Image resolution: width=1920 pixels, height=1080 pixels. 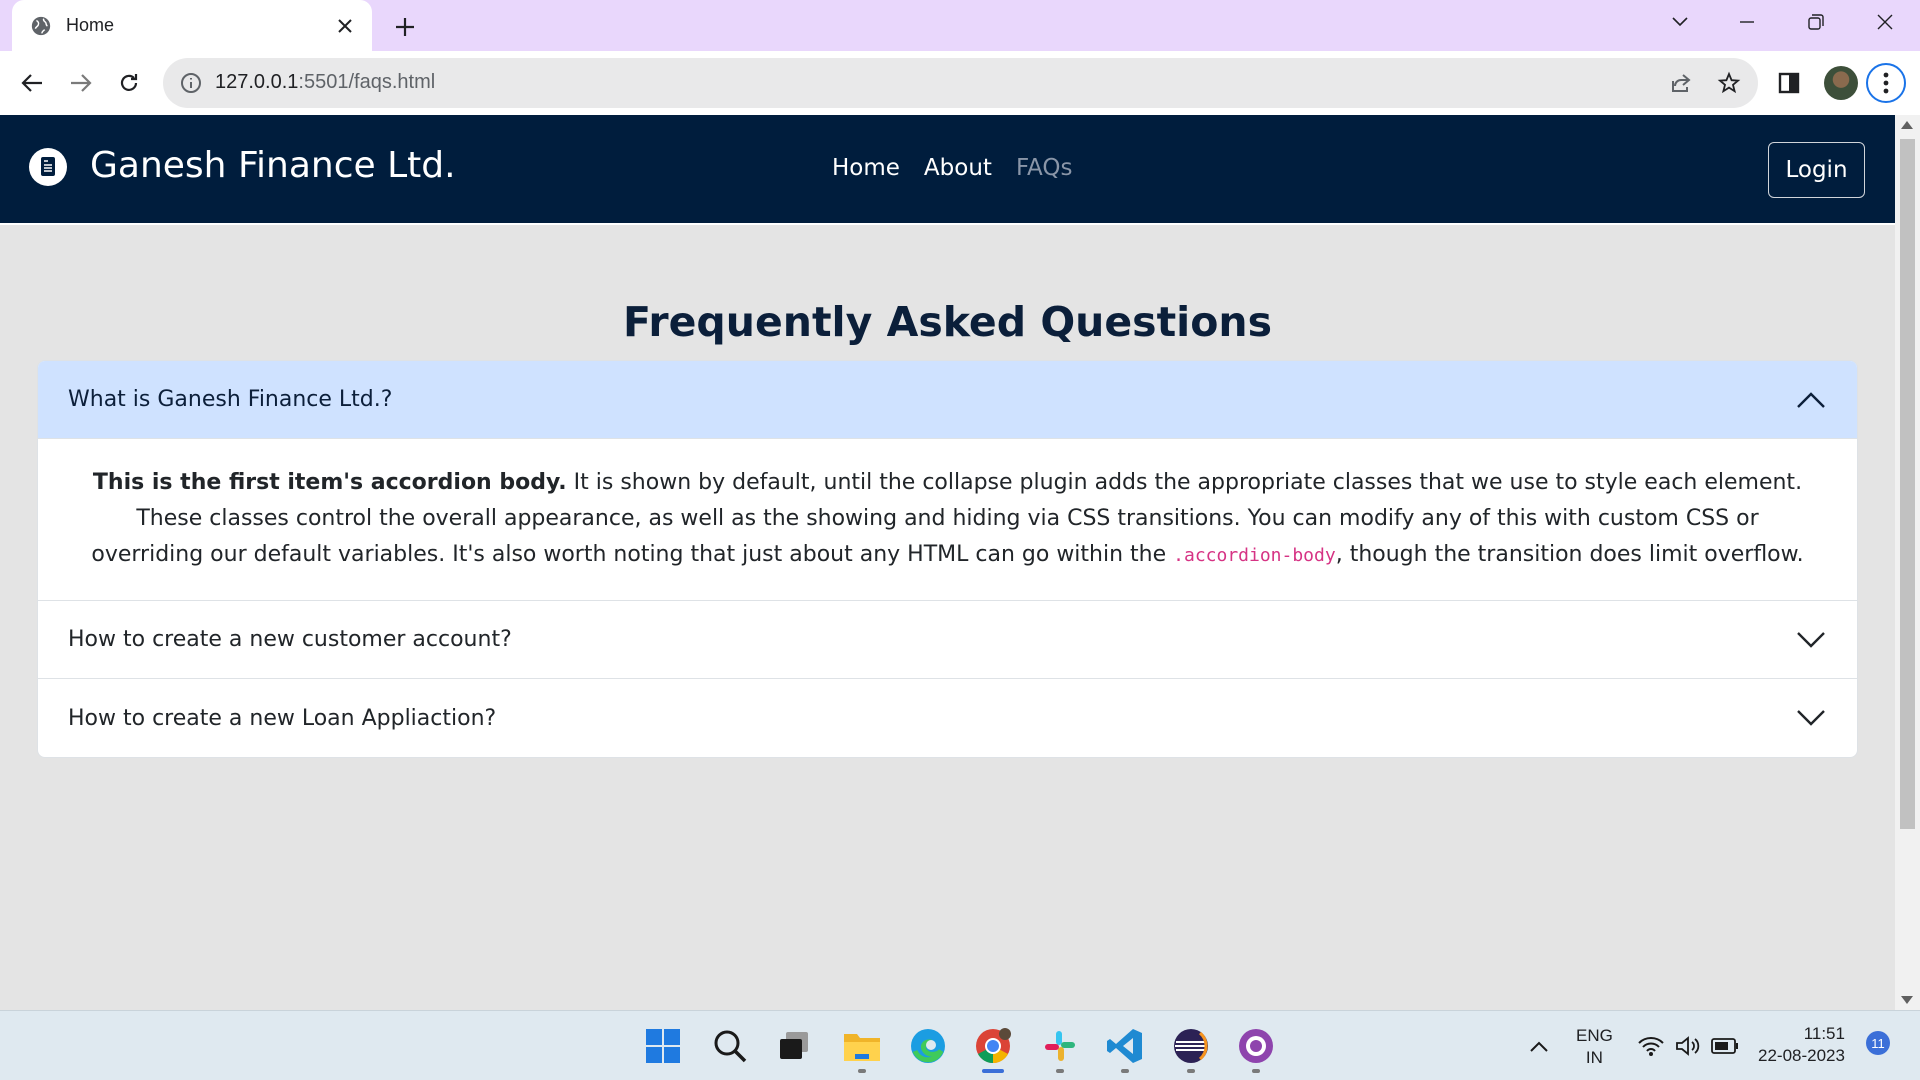 What do you see at coordinates (1594, 1035) in the screenshot?
I see `language-code: ENG` at bounding box center [1594, 1035].